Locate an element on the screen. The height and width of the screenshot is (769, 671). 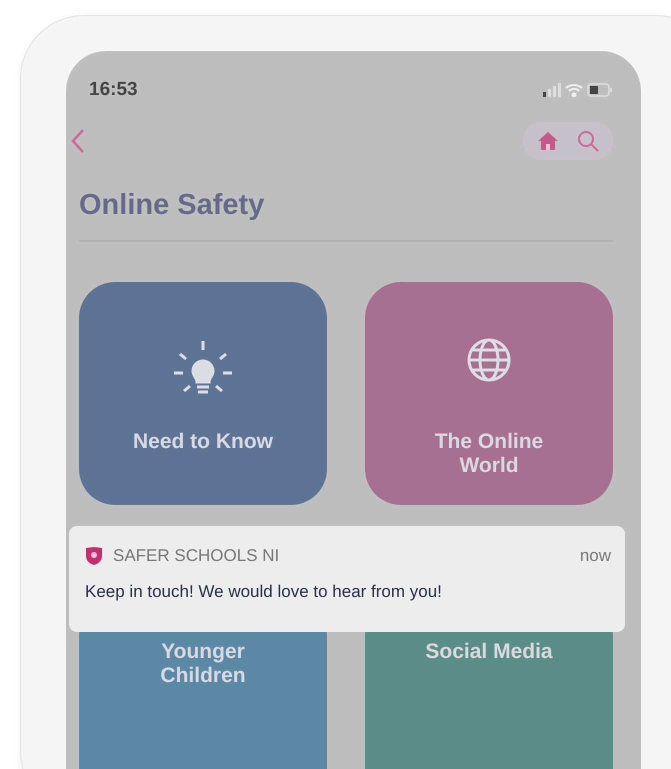
notification-message: Keep in touch! We would love to hear from you! is located at coordinates (264, 592).